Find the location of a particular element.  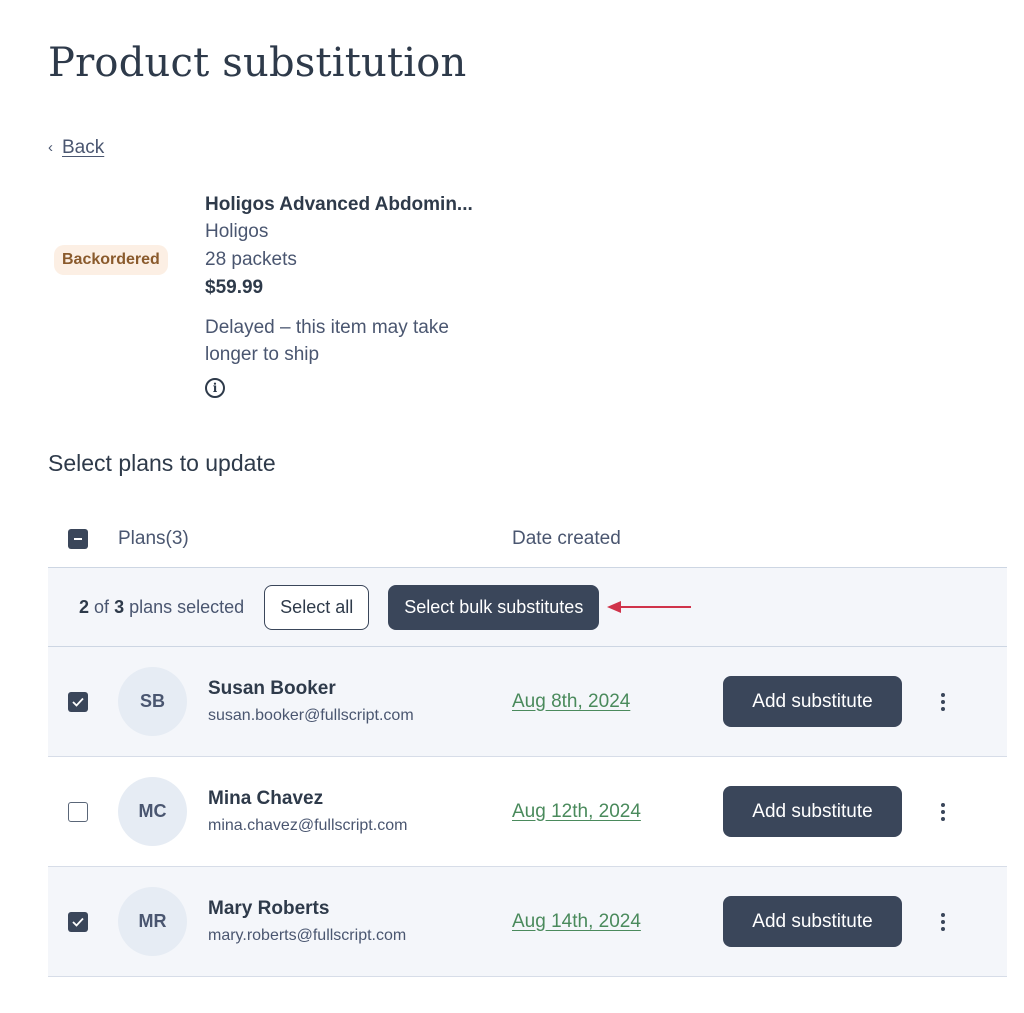

plans-column-header: Plans(3) is located at coordinates (153, 538).